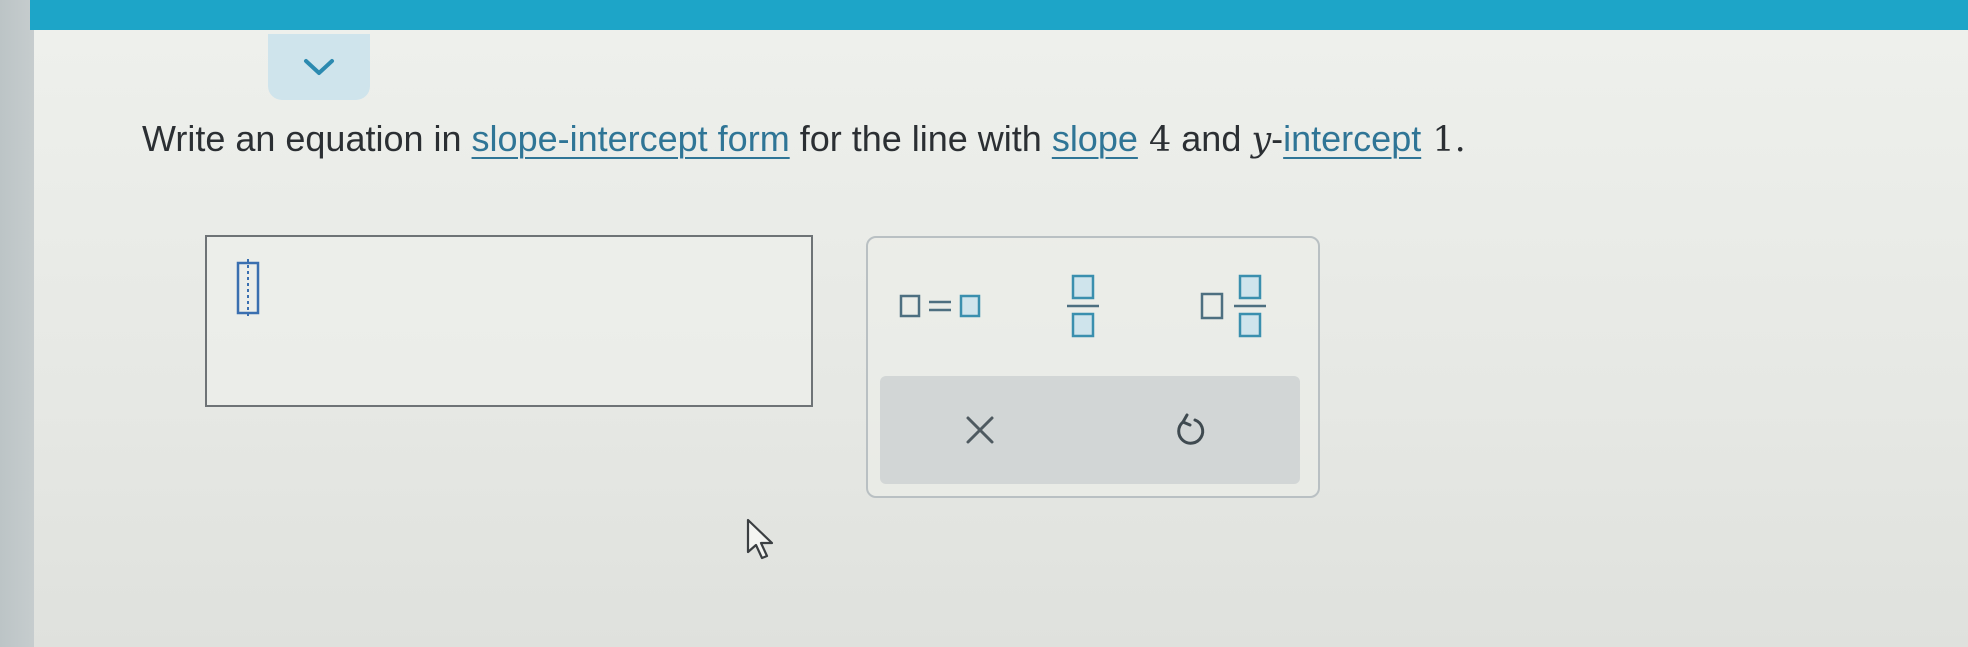  Describe the element at coordinates (920, 138) in the screenshot. I see `question-text-part: for the line with` at that location.